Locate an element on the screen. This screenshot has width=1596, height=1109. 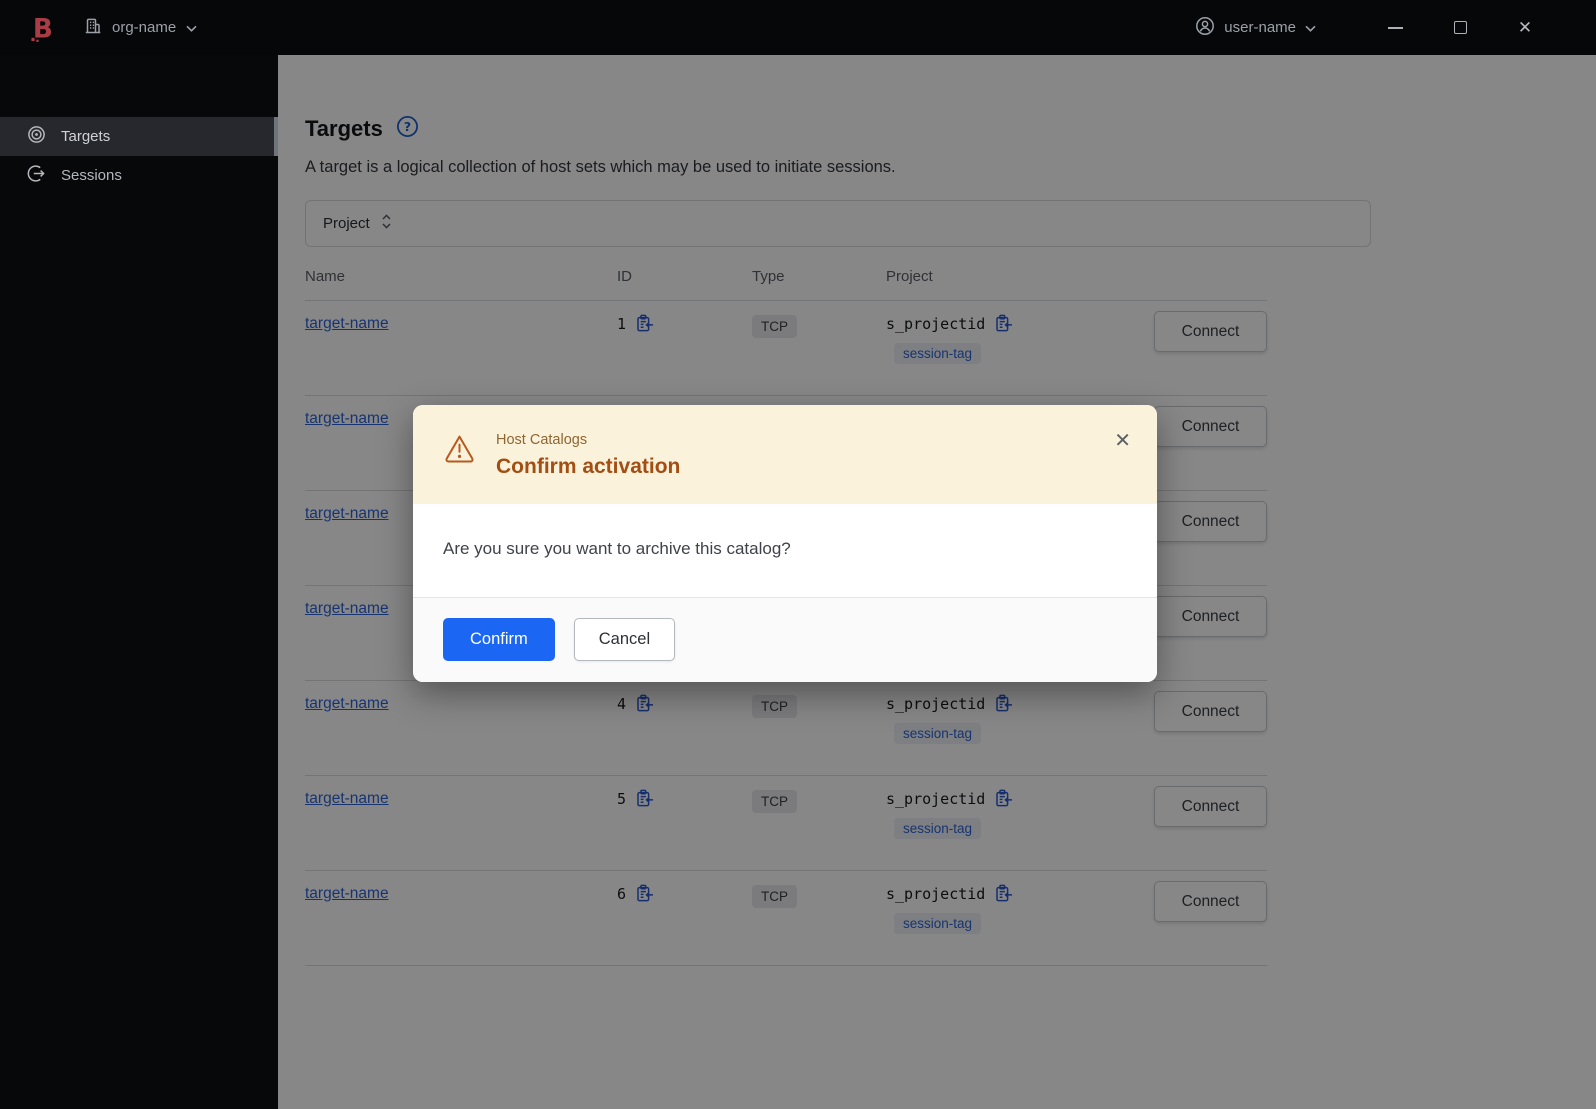
maximize-icon is located at coordinates (1460, 28).